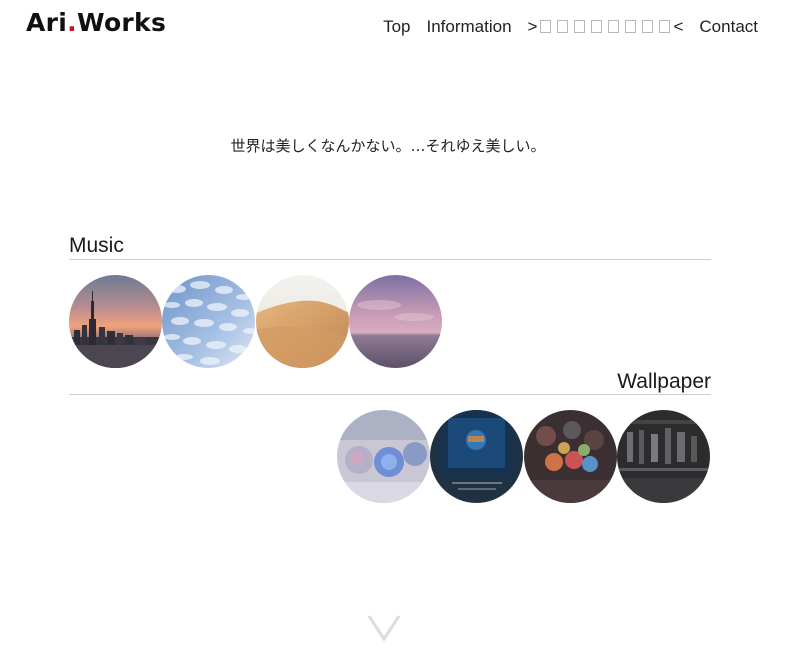  Describe the element at coordinates (663, 456) in the screenshot. I see `wallpaper-thumb-dark-interior` at that location.